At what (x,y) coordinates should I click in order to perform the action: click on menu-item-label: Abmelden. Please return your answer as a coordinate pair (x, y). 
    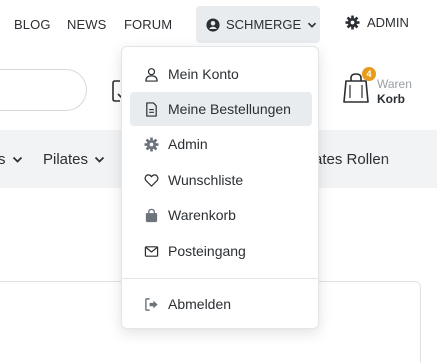
    Looking at the image, I should click on (200, 304).